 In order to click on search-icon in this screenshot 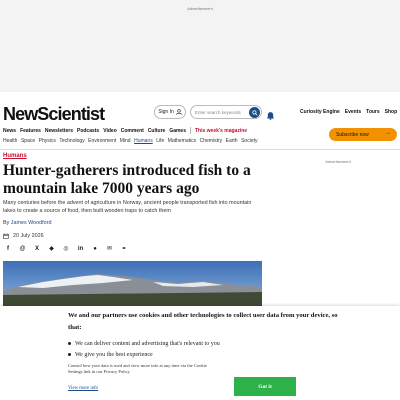, I will do `click(254, 112)`.